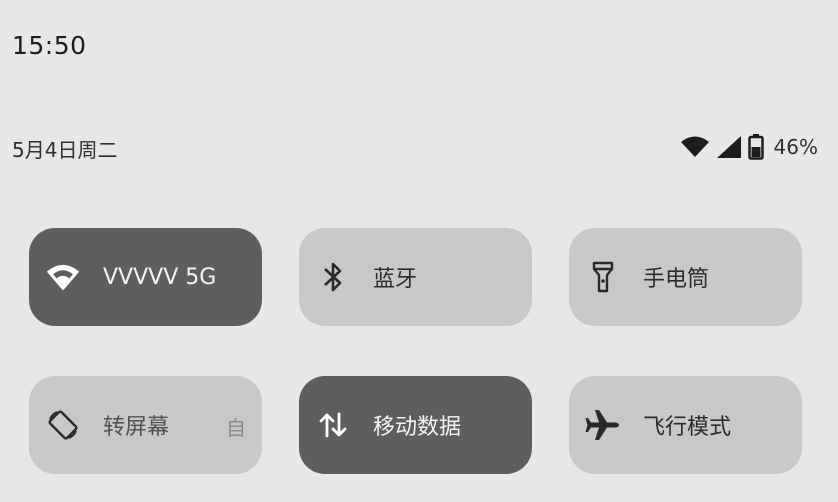 The height and width of the screenshot is (502, 838). Describe the element at coordinates (687, 427) in the screenshot. I see `tile-label: 飞行模式` at that location.